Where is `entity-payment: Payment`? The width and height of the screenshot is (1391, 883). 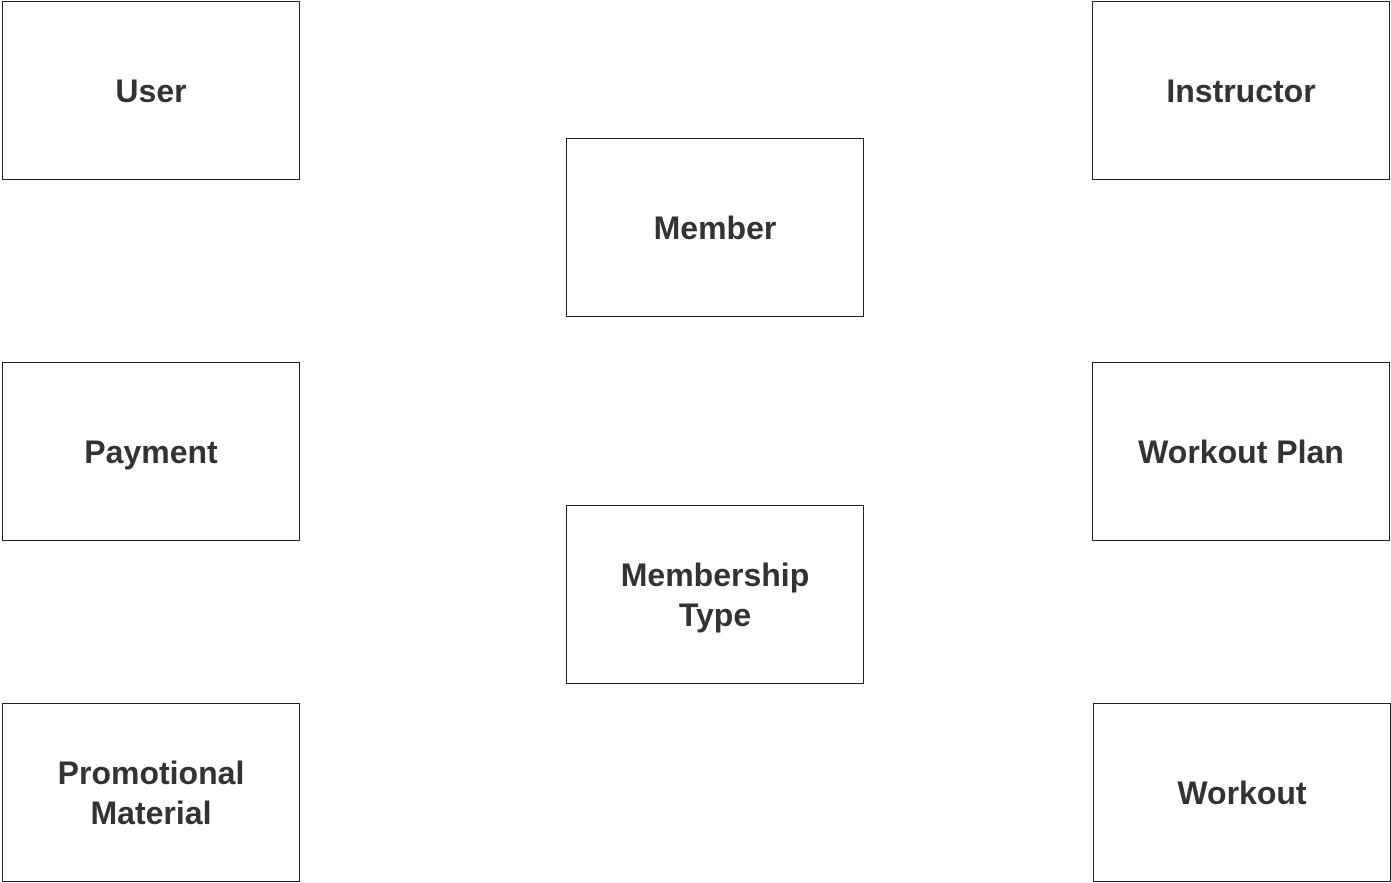
entity-payment: Payment is located at coordinates (151, 451).